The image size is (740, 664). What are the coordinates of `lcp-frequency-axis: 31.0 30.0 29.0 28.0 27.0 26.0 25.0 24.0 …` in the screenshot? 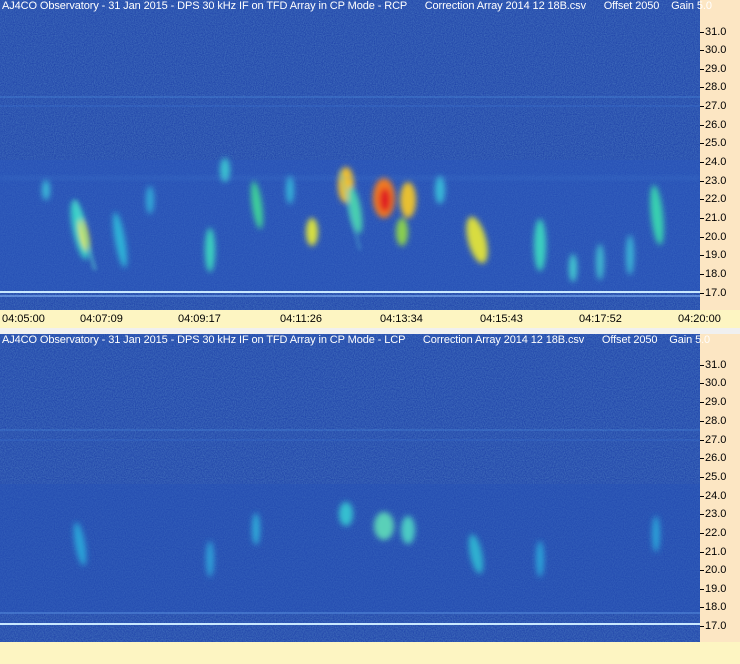 It's located at (720, 488).